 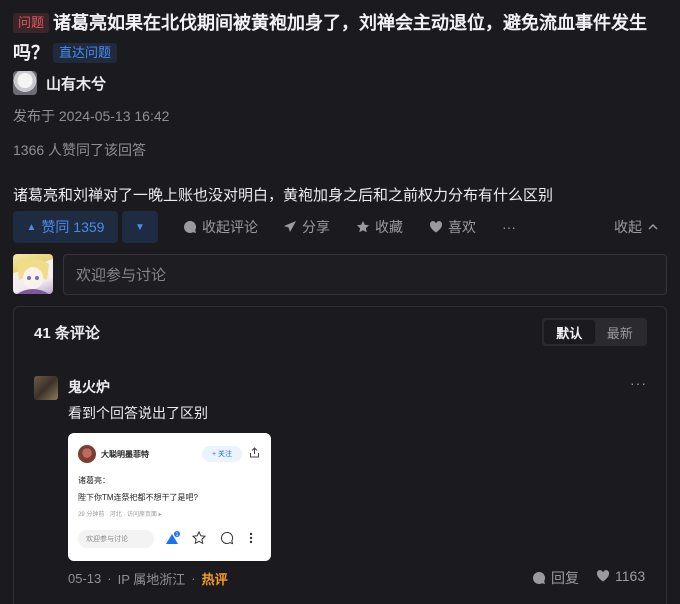 I want to click on author-row: 山有木兮, so click(x=59, y=83).